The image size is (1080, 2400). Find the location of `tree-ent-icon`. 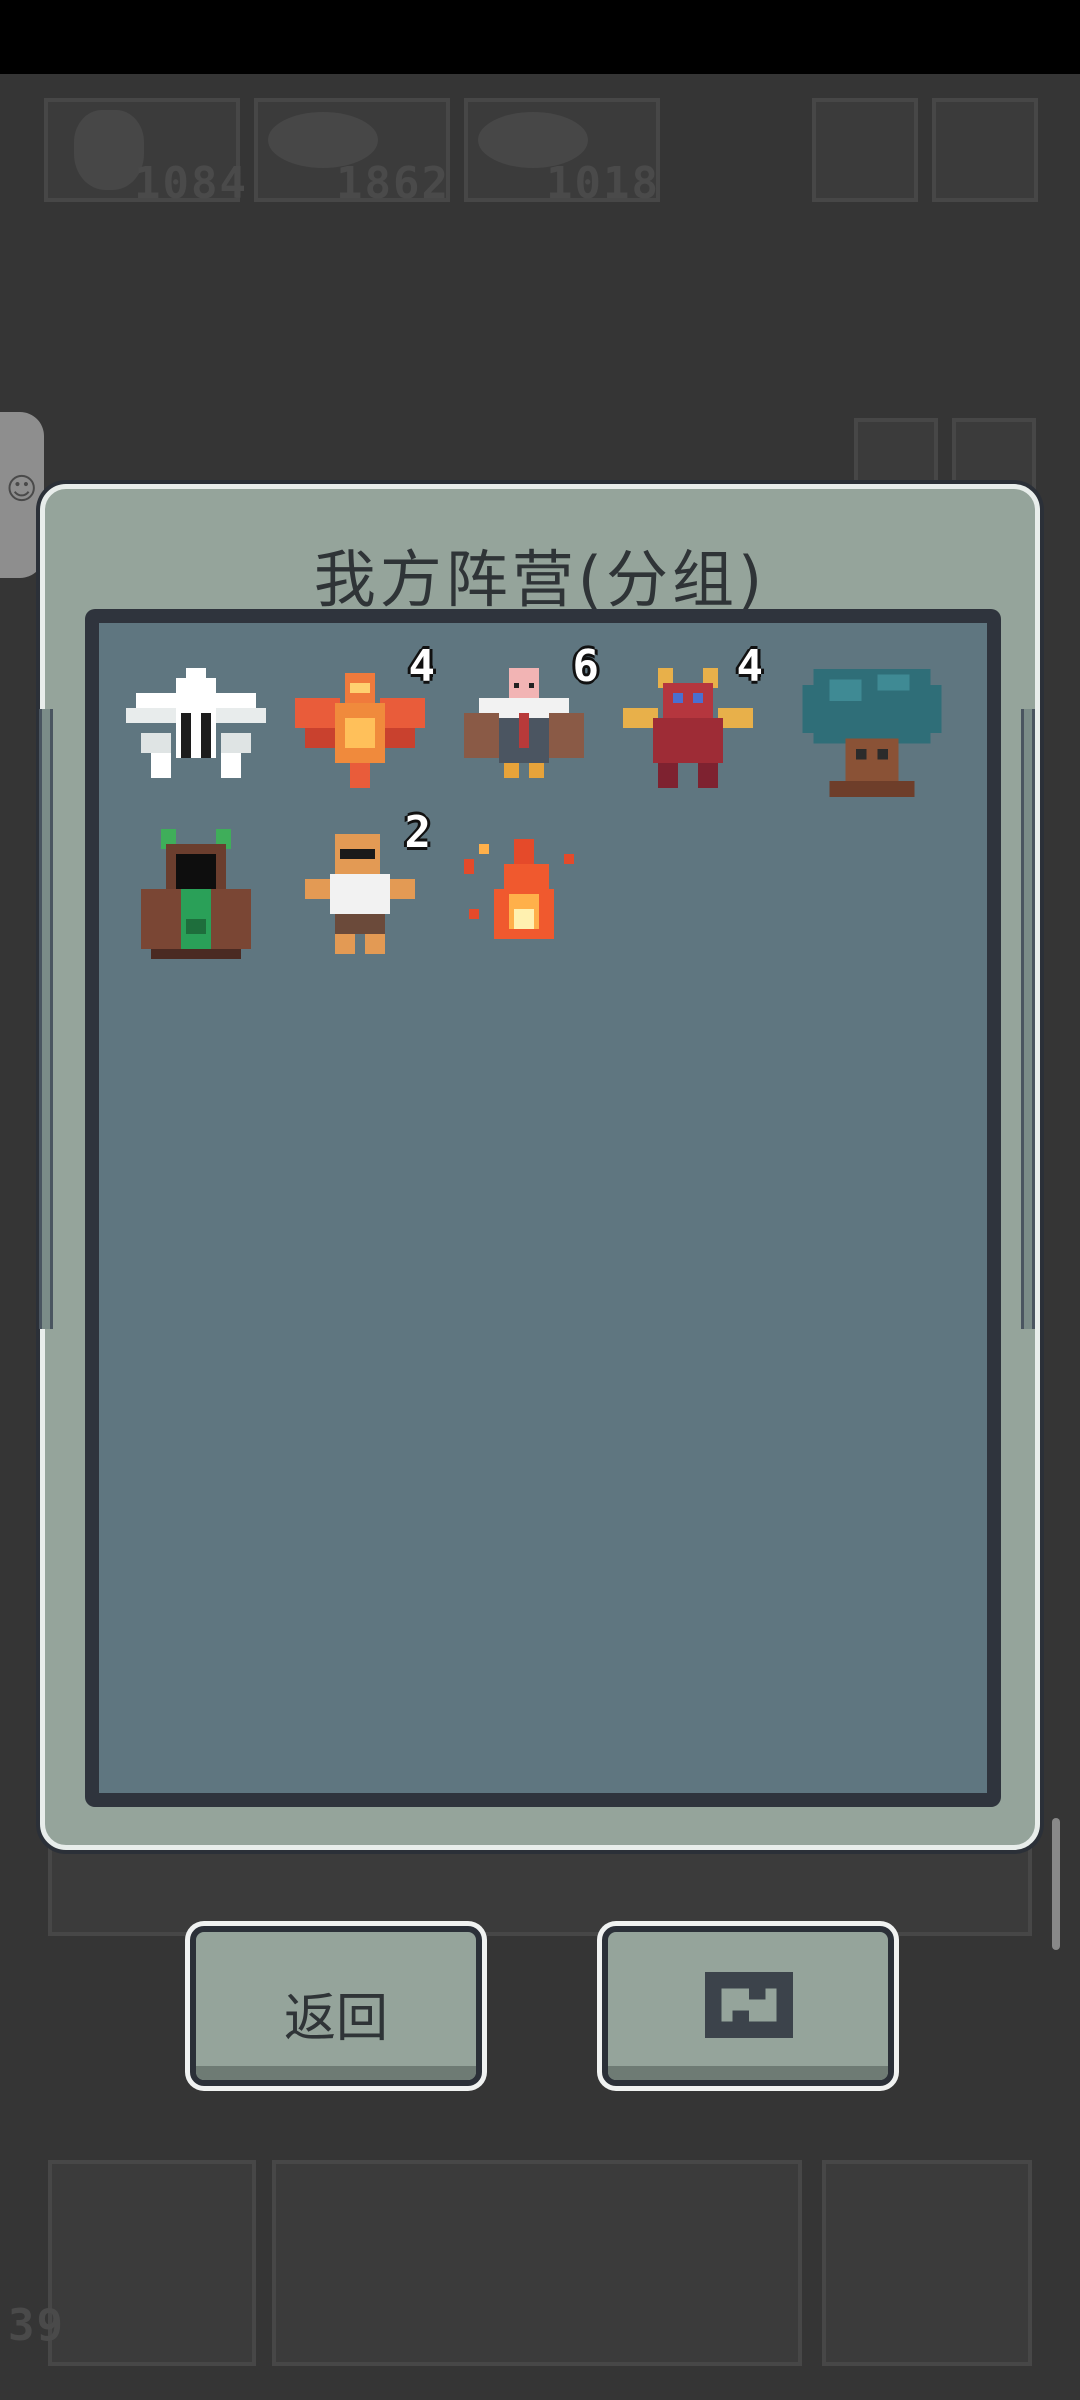

tree-ent-icon is located at coordinates (872, 733).